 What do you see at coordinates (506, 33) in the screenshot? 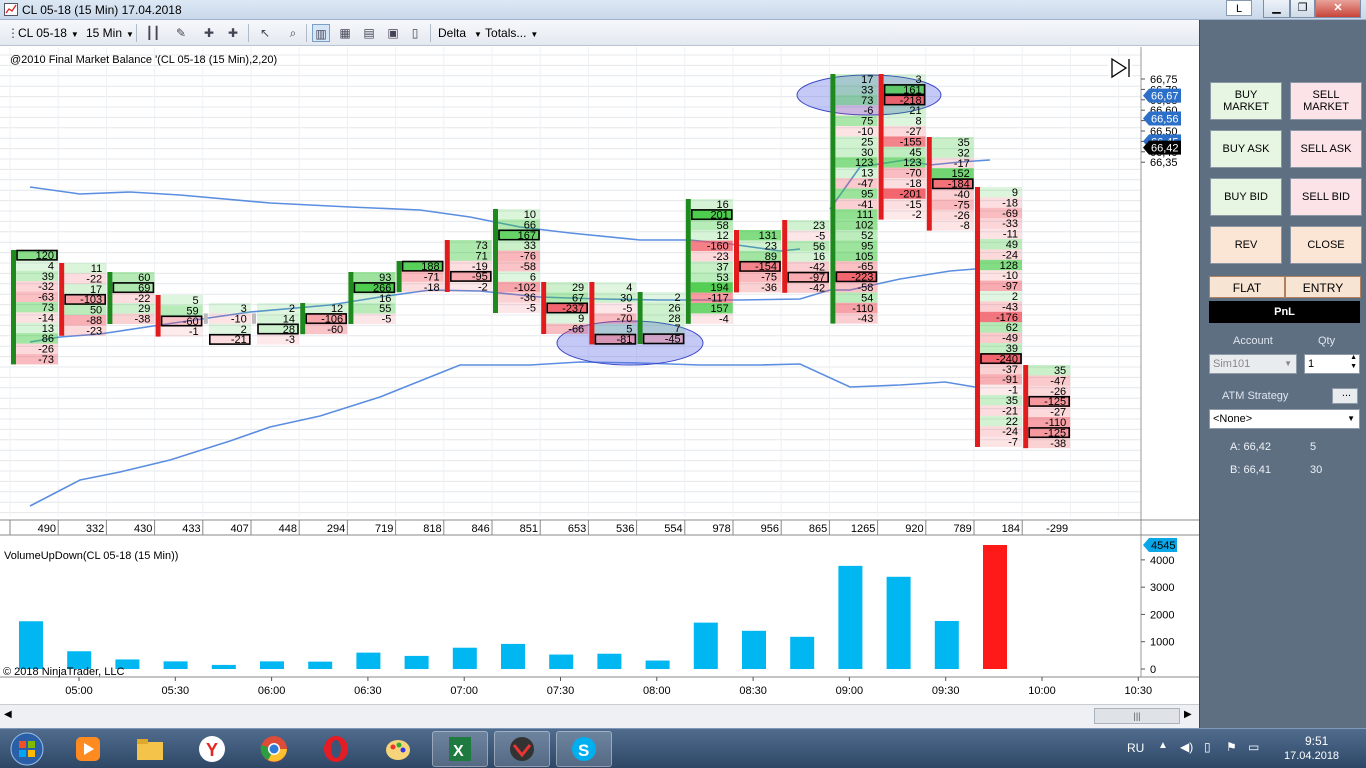
I see `totals-selector: ▼ Totals... ▼` at bounding box center [506, 33].